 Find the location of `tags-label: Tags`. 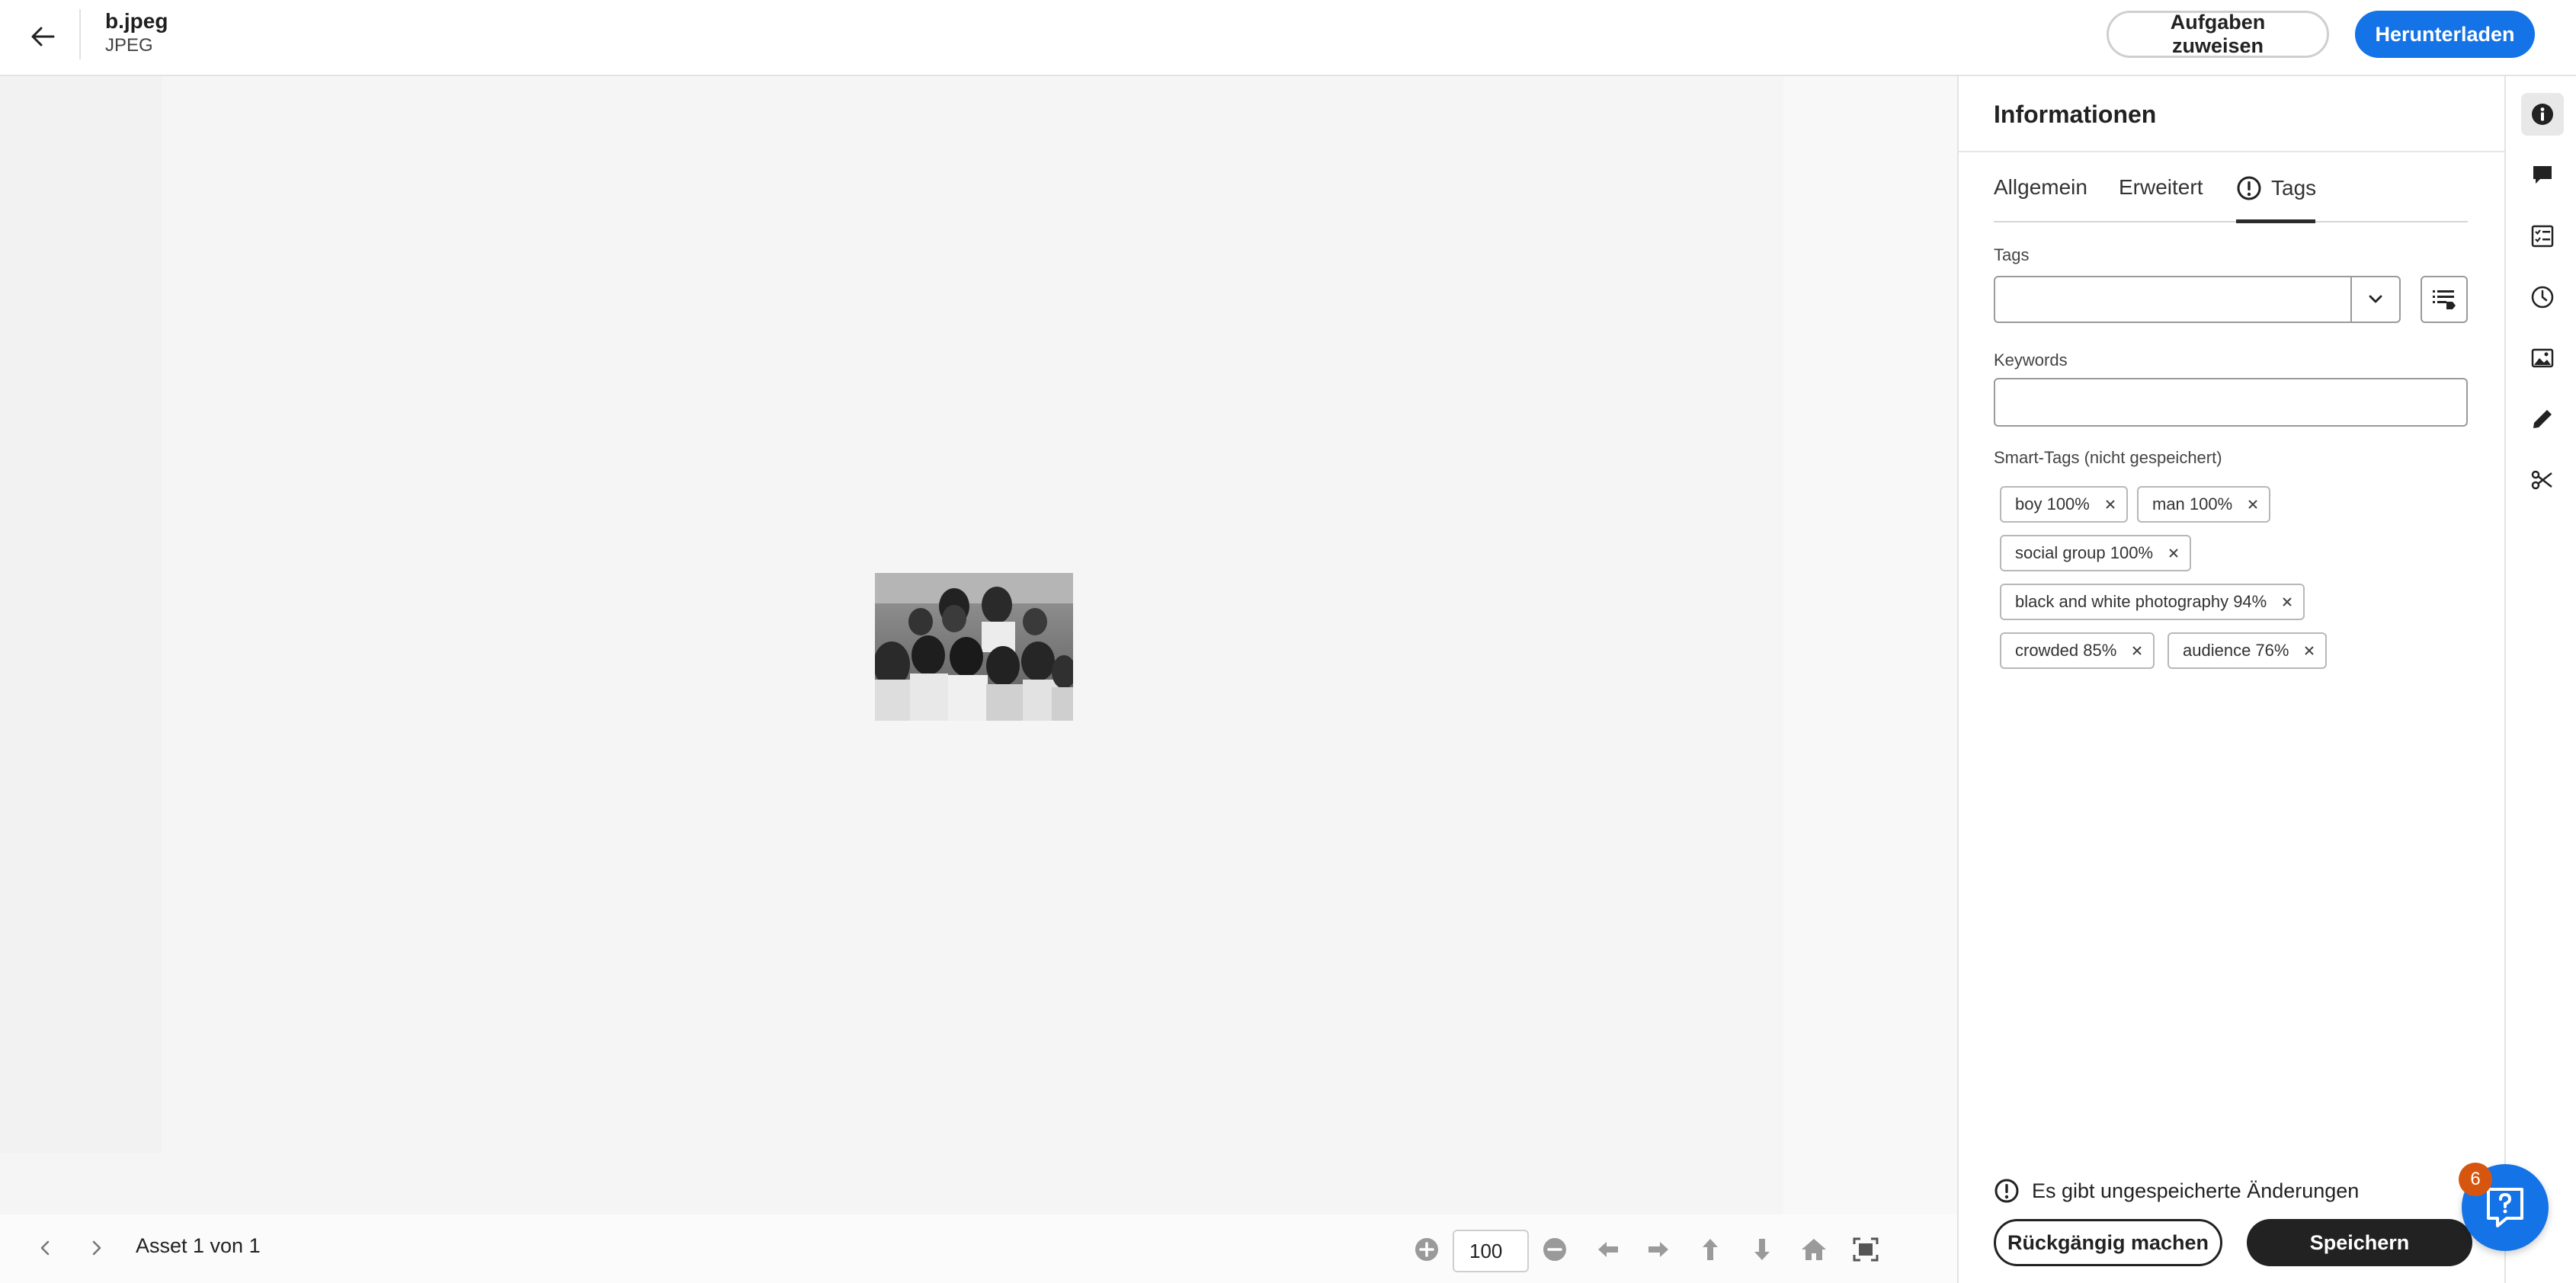

tags-label: Tags is located at coordinates (2012, 255).